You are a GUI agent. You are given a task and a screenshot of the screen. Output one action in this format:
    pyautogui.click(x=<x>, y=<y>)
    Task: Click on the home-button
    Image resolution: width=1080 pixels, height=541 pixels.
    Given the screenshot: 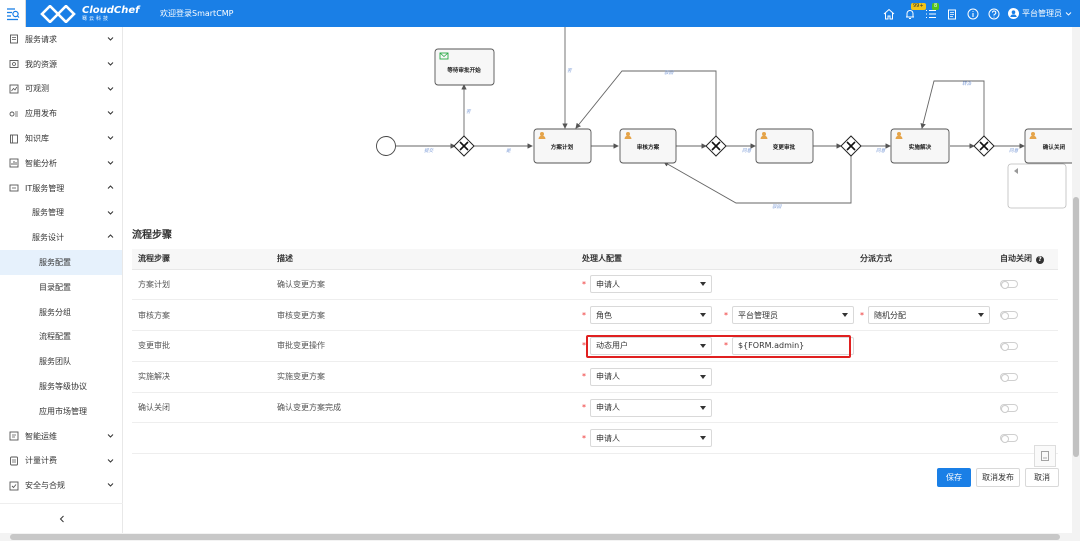 What is the action you would take?
    pyautogui.click(x=889, y=14)
    